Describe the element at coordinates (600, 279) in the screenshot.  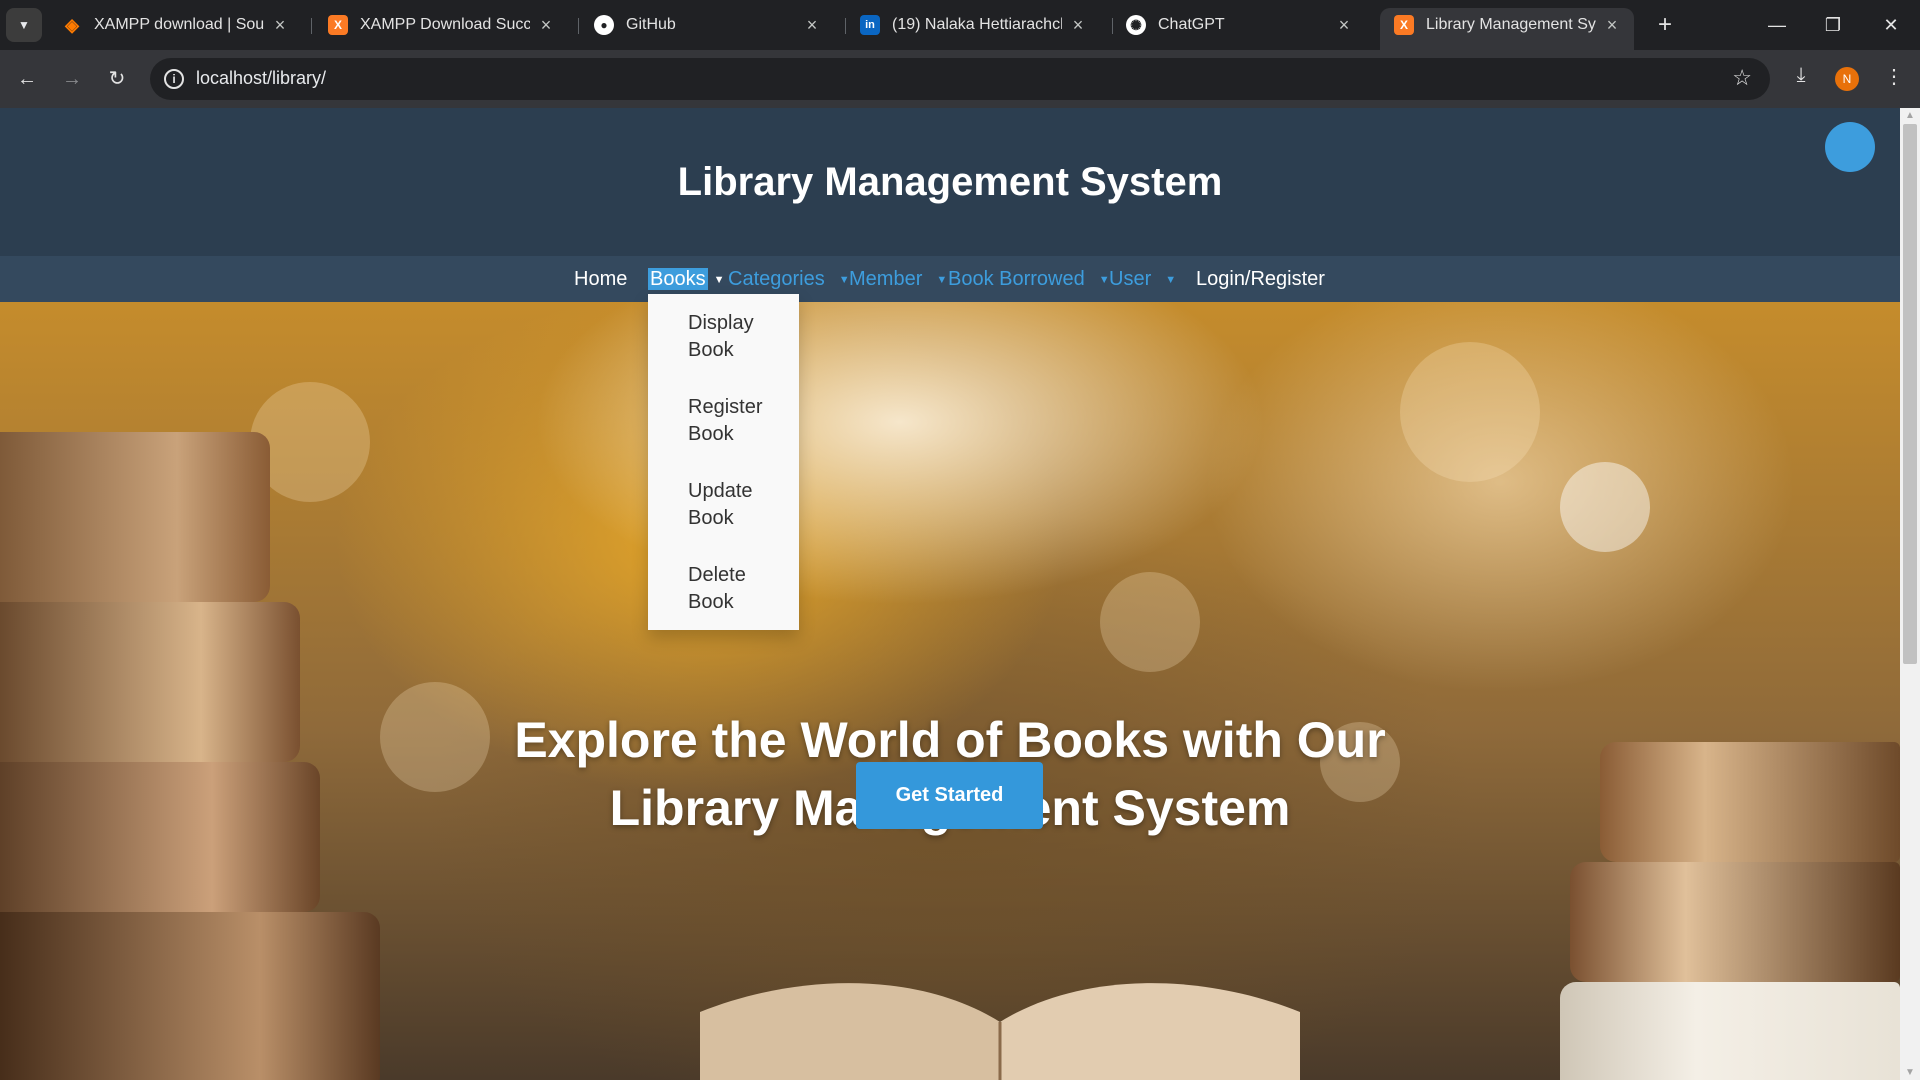
I see `nav-home: Home` at that location.